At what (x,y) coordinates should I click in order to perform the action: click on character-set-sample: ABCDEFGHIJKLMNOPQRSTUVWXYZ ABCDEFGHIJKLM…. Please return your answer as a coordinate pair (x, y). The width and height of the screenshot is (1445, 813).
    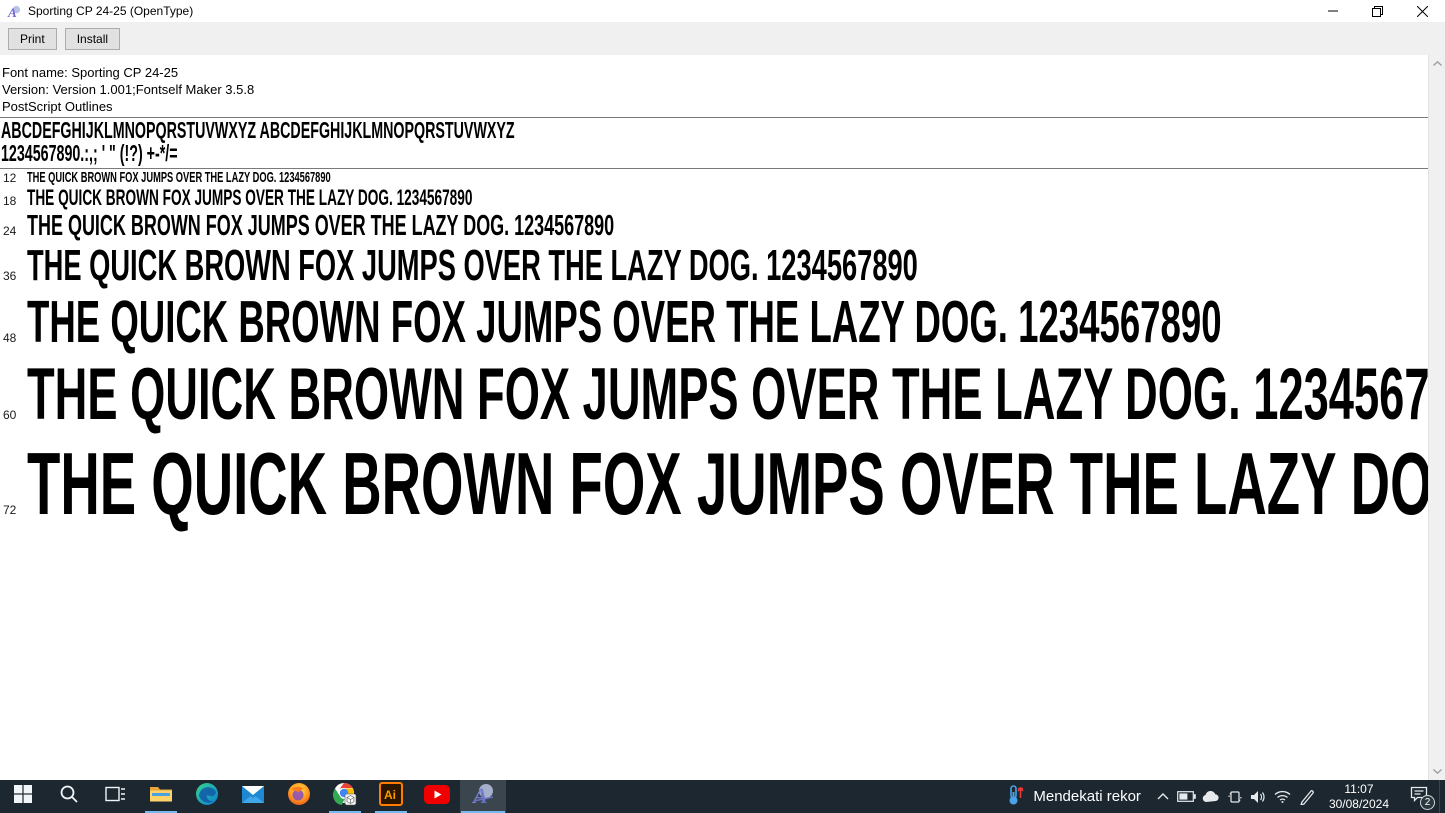
    Looking at the image, I should click on (714, 142).